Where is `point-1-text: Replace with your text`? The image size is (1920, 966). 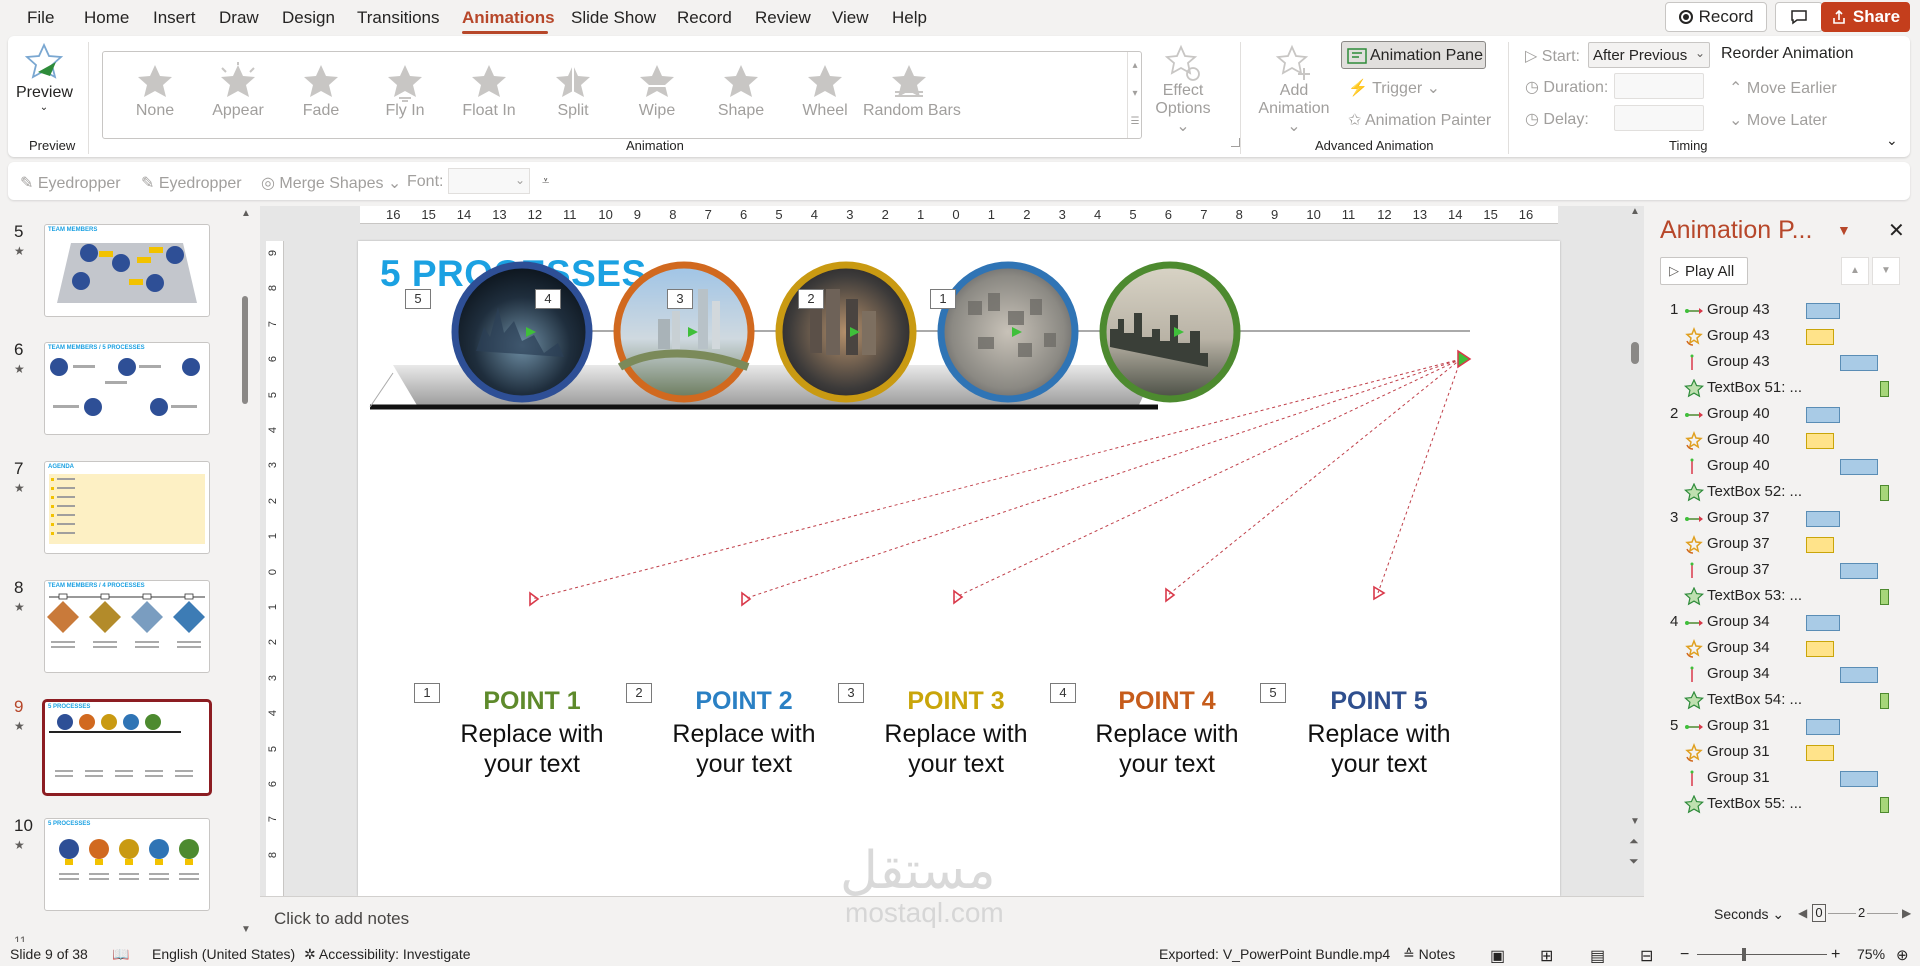
point-1-text: Replace with your text is located at coordinates (532, 749).